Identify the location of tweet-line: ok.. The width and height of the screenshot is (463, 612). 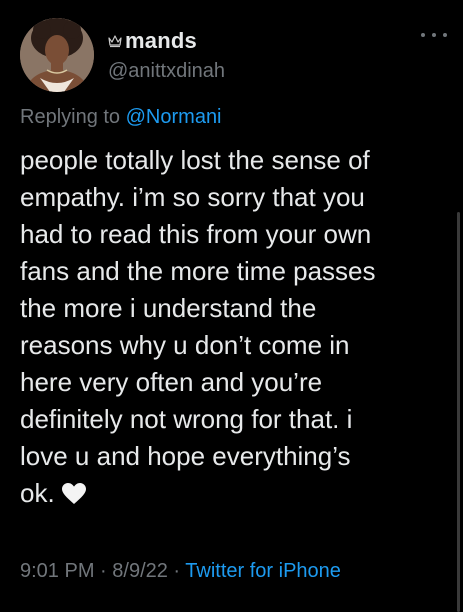
(37, 493).